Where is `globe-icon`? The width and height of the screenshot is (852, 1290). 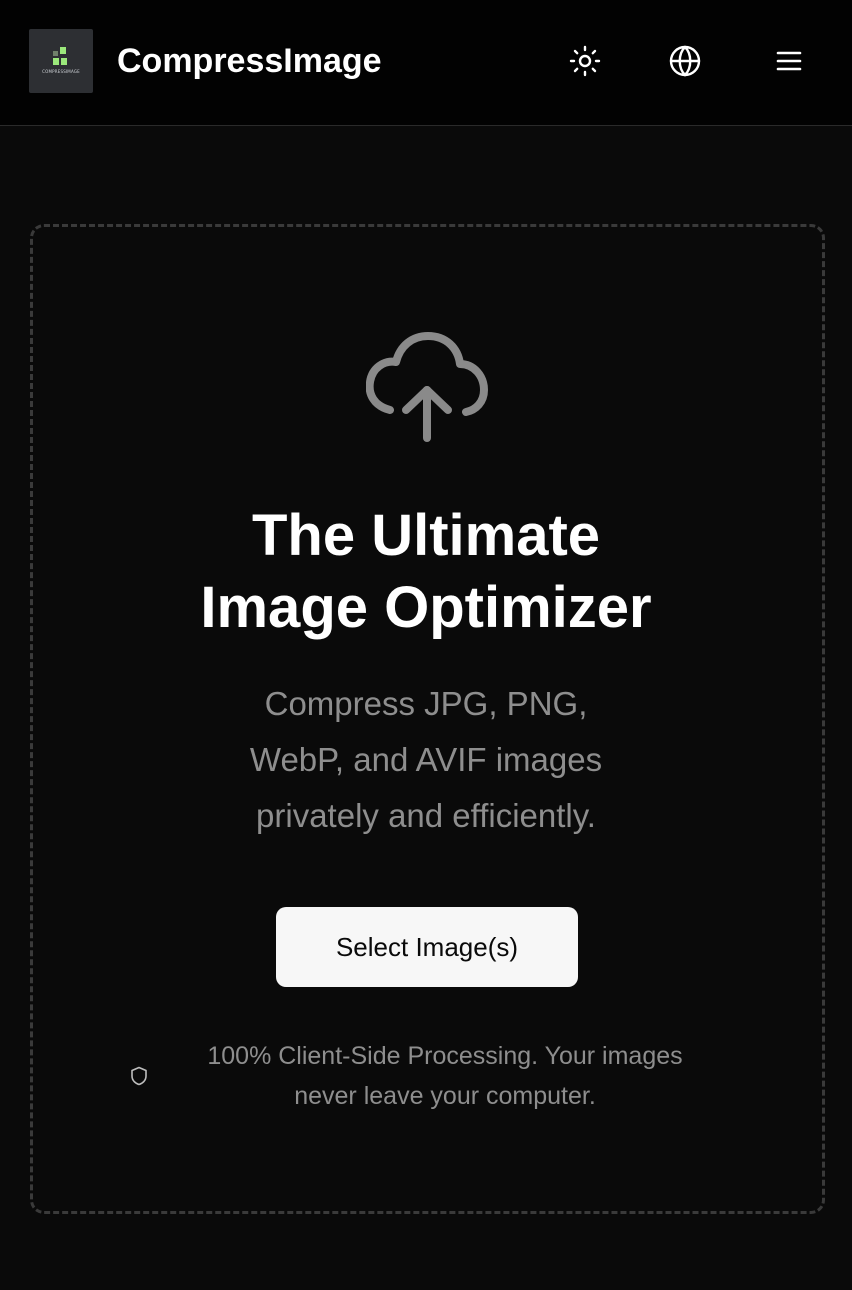
globe-icon is located at coordinates (685, 61).